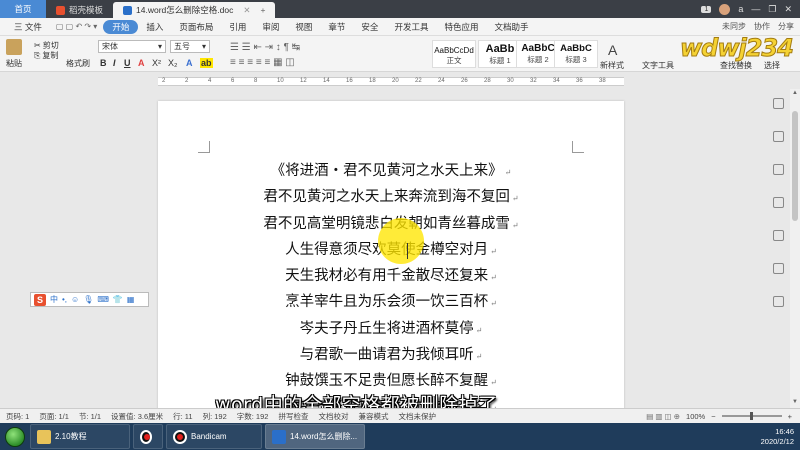  Describe the element at coordinates (391, 172) in the screenshot. I see `poem-line: 《将进酒・君不见黄河之水天上来》 ↵` at that location.